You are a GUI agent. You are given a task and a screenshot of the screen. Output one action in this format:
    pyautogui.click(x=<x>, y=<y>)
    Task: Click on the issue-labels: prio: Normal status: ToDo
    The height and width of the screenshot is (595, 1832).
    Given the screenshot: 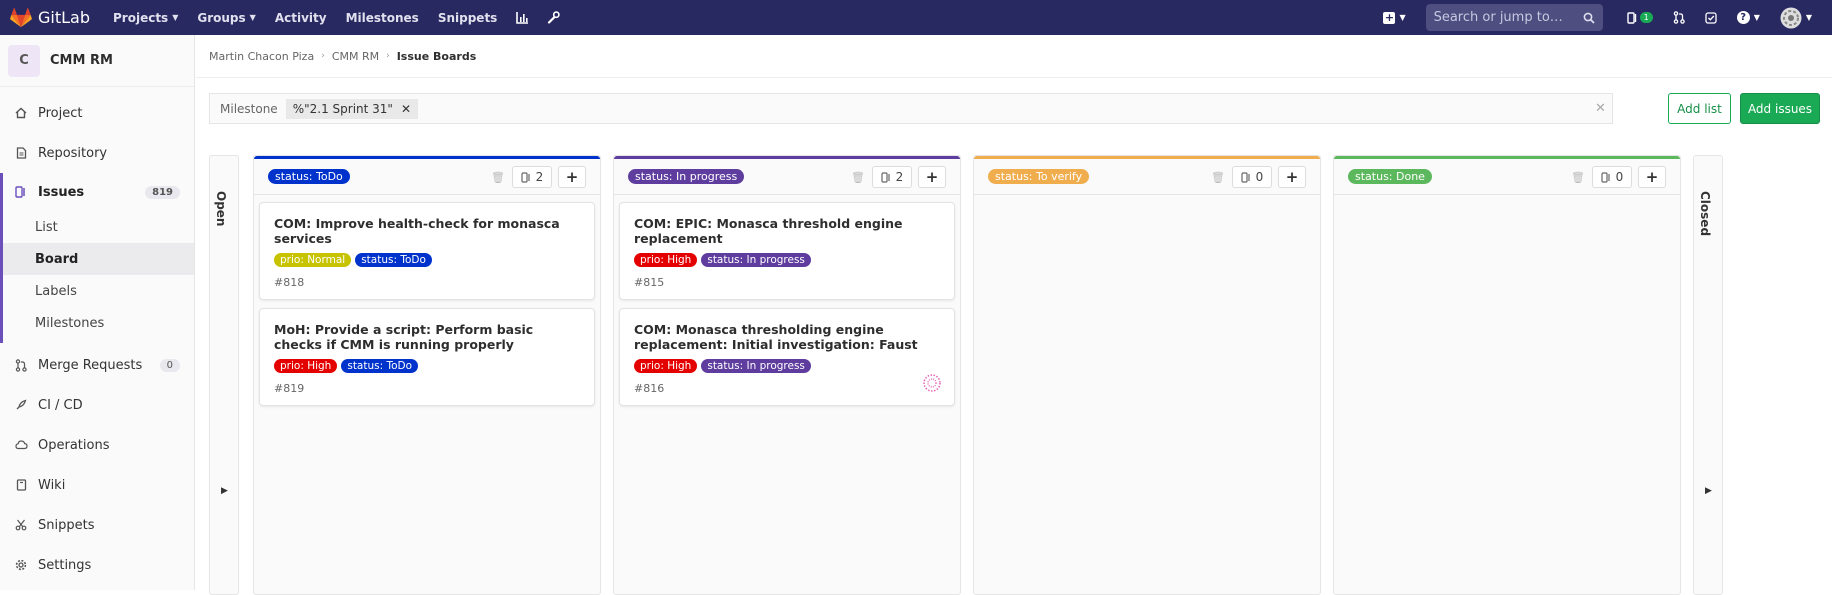 What is the action you would take?
    pyautogui.click(x=427, y=260)
    